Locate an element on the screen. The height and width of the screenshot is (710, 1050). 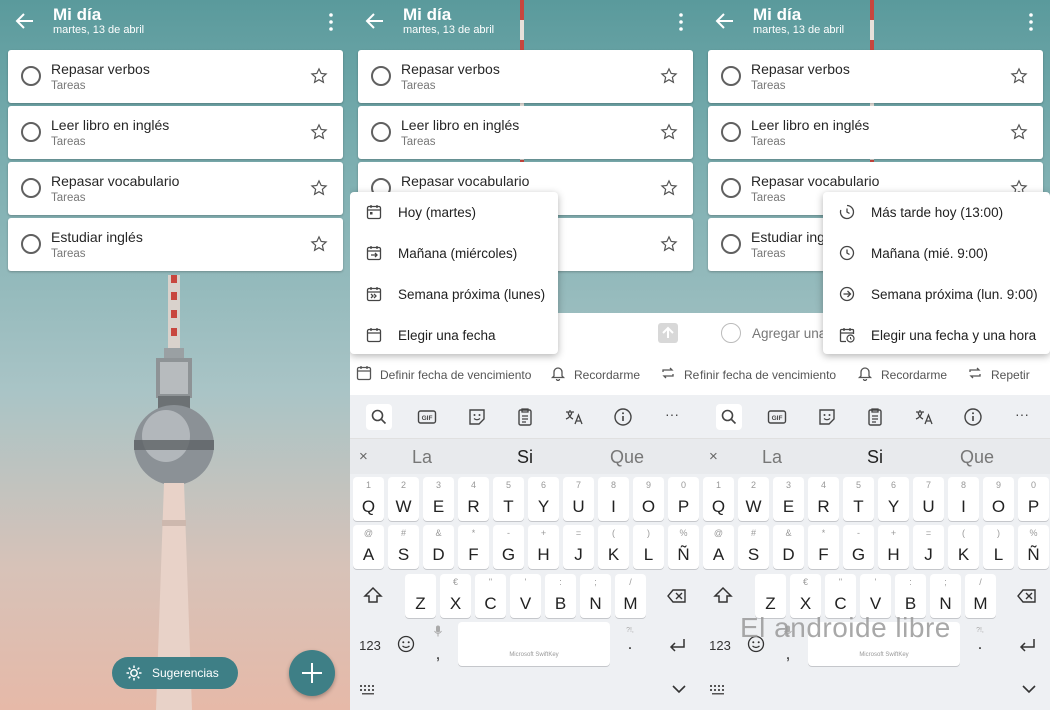
key-f: * F is located at coordinates (473, 547).